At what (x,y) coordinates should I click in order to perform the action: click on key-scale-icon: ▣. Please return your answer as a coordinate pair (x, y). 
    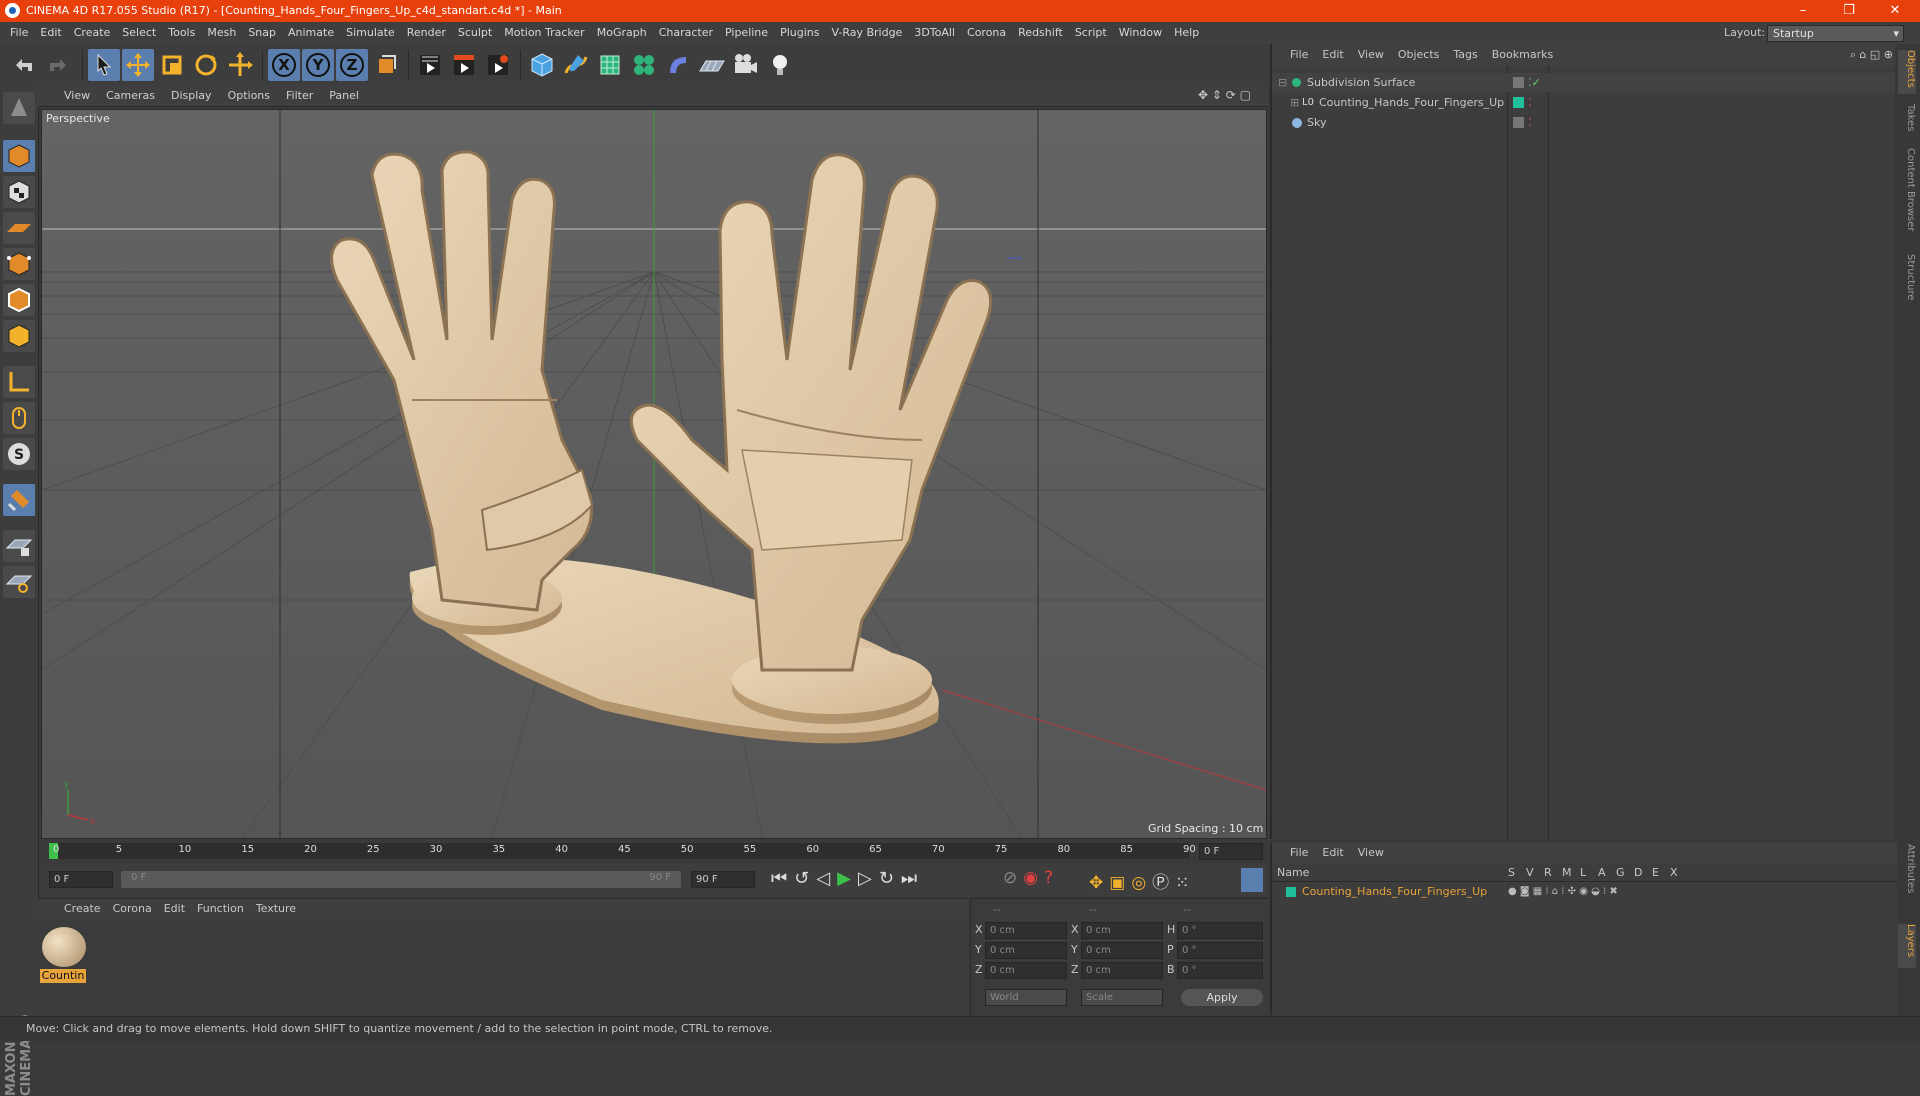
    Looking at the image, I should click on (1120, 883).